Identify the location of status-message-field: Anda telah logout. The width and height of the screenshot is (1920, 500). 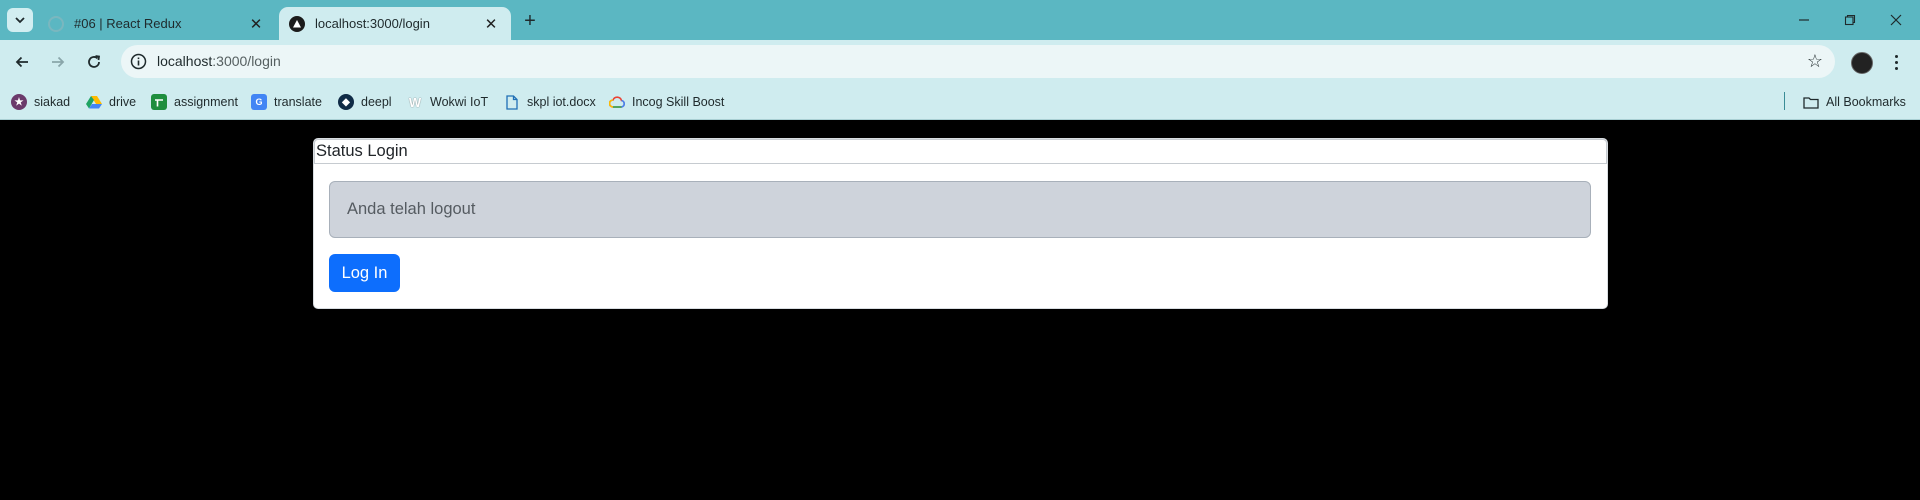
(960, 209).